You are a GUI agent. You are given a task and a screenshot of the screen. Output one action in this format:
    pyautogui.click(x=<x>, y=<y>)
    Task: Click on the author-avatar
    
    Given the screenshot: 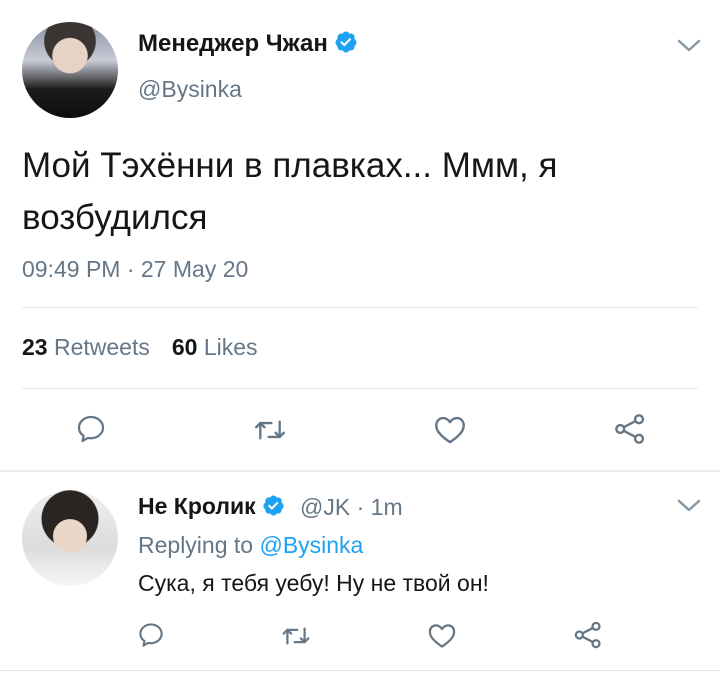 What is the action you would take?
    pyautogui.click(x=70, y=70)
    